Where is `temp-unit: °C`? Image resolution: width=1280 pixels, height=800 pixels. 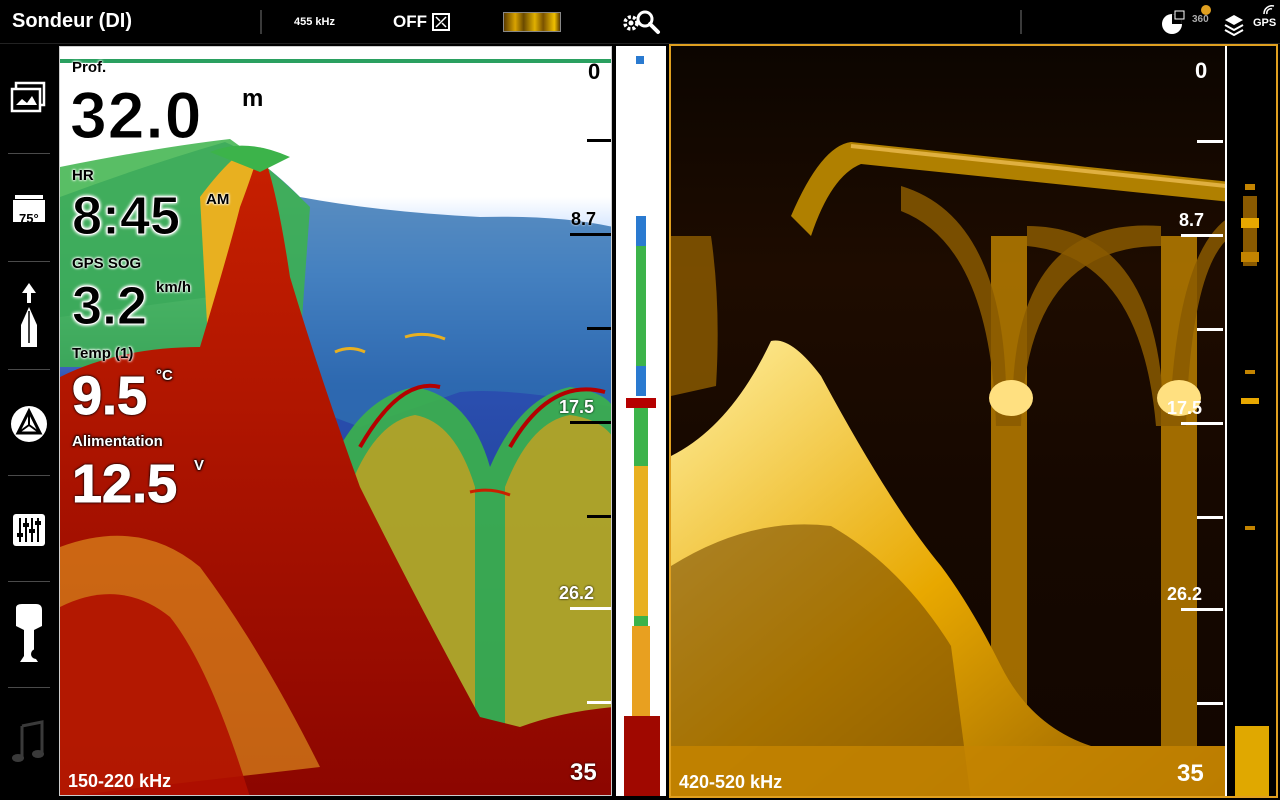
temp-unit: °C is located at coordinates (164, 375).